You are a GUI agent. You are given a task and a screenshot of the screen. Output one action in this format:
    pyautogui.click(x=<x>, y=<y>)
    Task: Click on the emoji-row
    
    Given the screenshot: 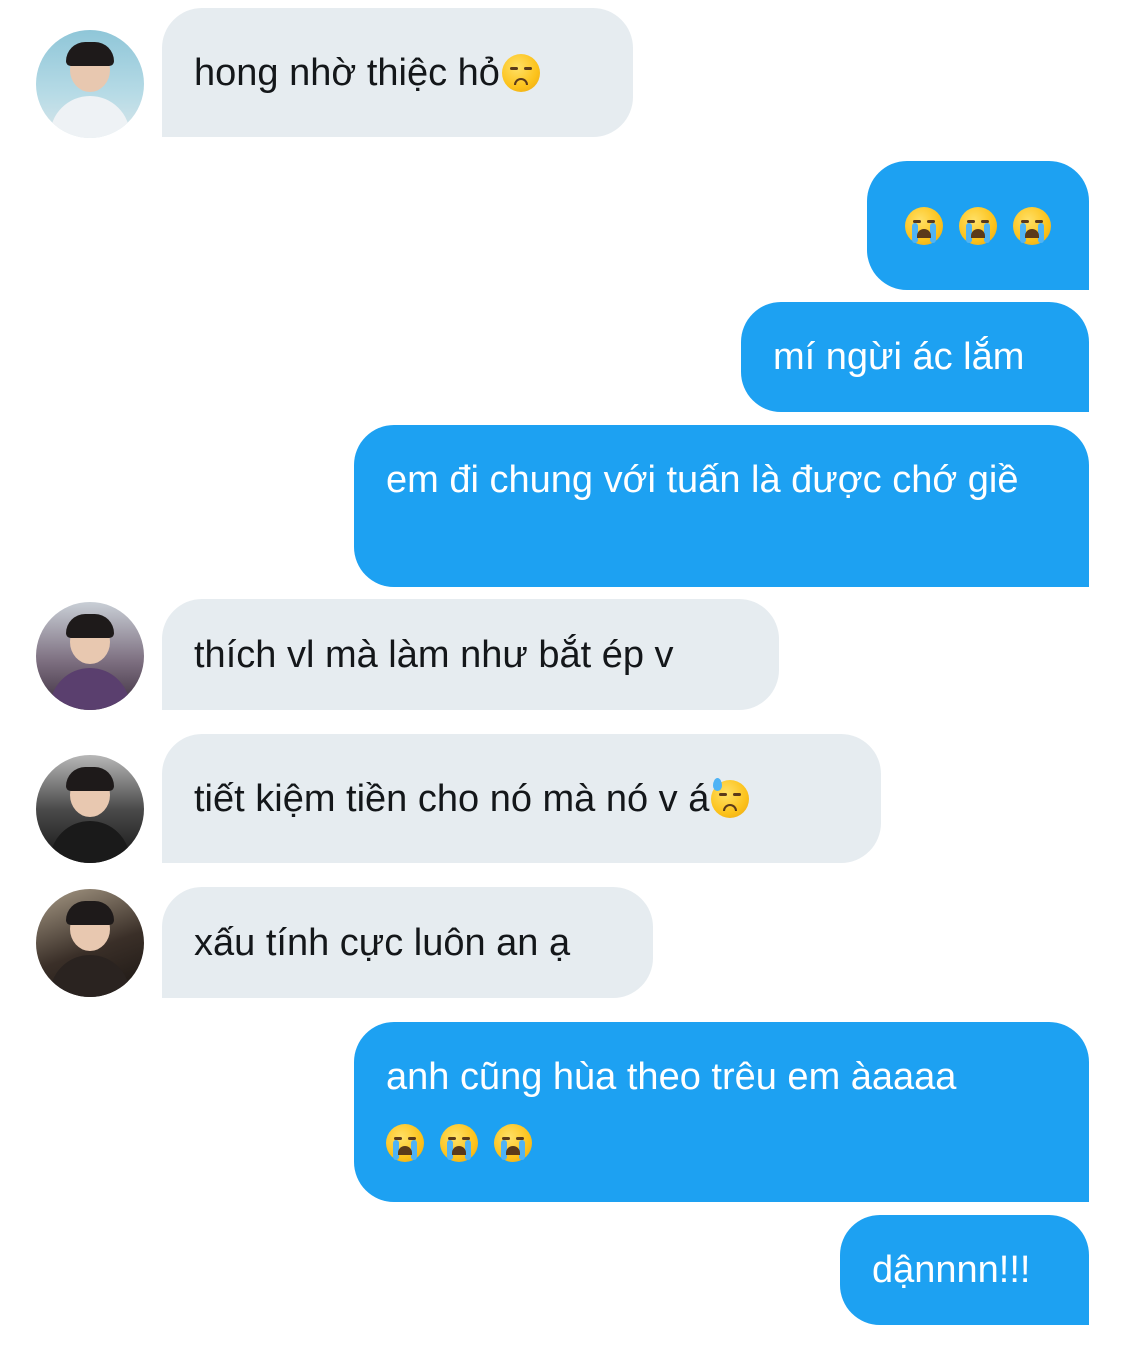 What is the action you would take?
    pyautogui.click(x=459, y=1141)
    